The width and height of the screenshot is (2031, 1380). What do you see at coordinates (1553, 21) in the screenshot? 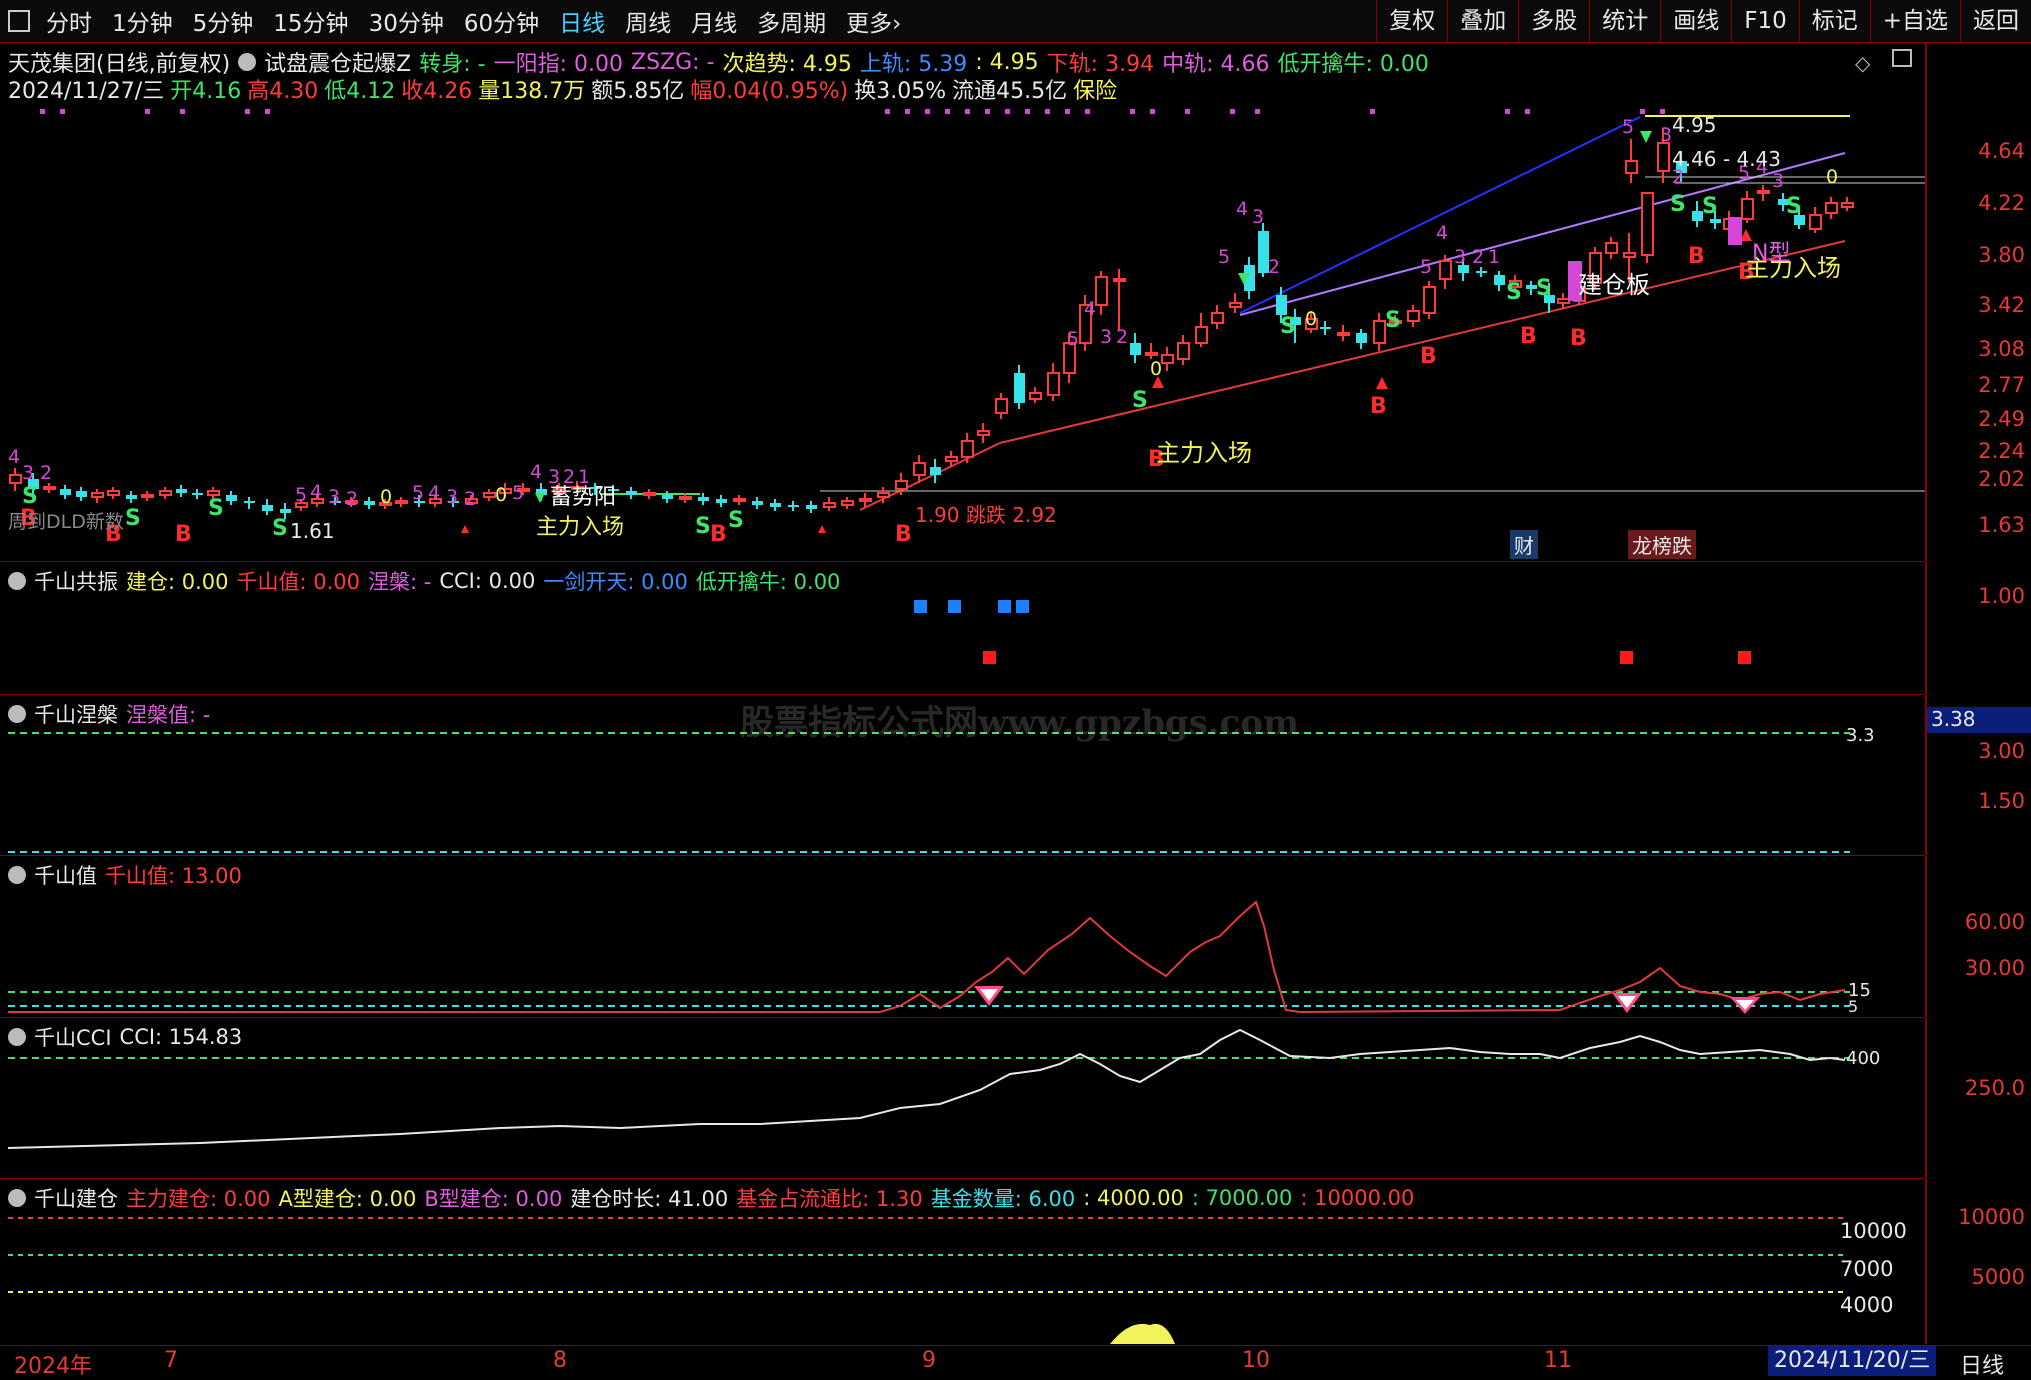
I see `multi-stock-button: 多股` at bounding box center [1553, 21].